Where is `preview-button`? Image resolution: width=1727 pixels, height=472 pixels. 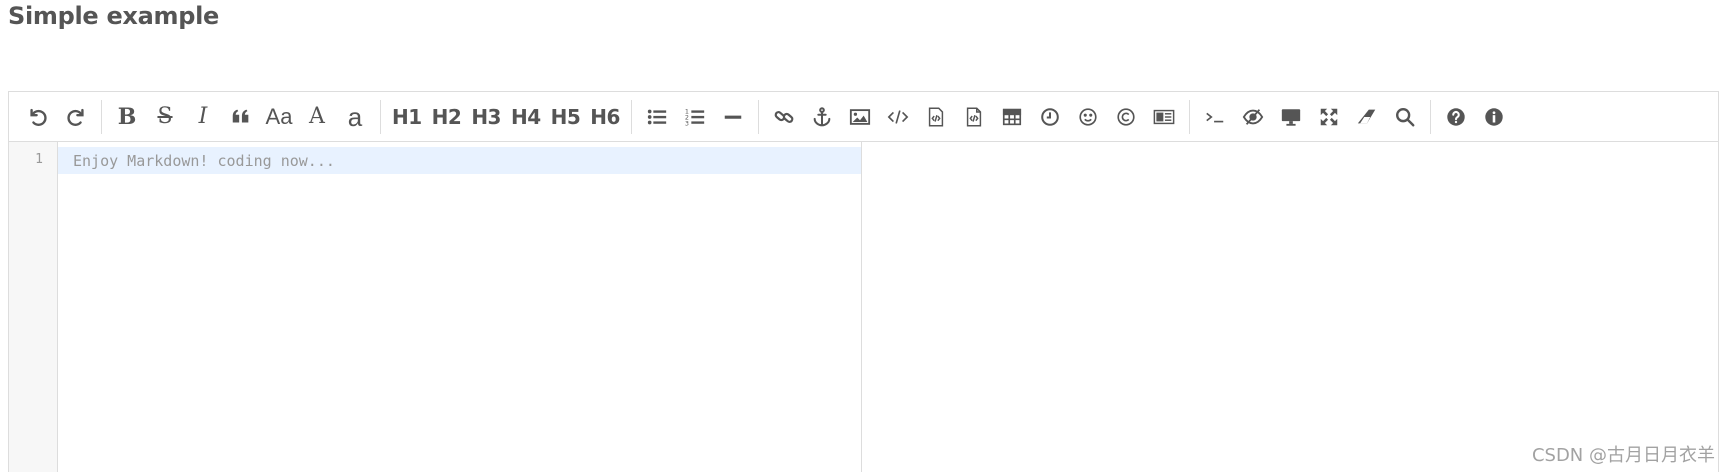 preview-button is located at coordinates (1291, 117).